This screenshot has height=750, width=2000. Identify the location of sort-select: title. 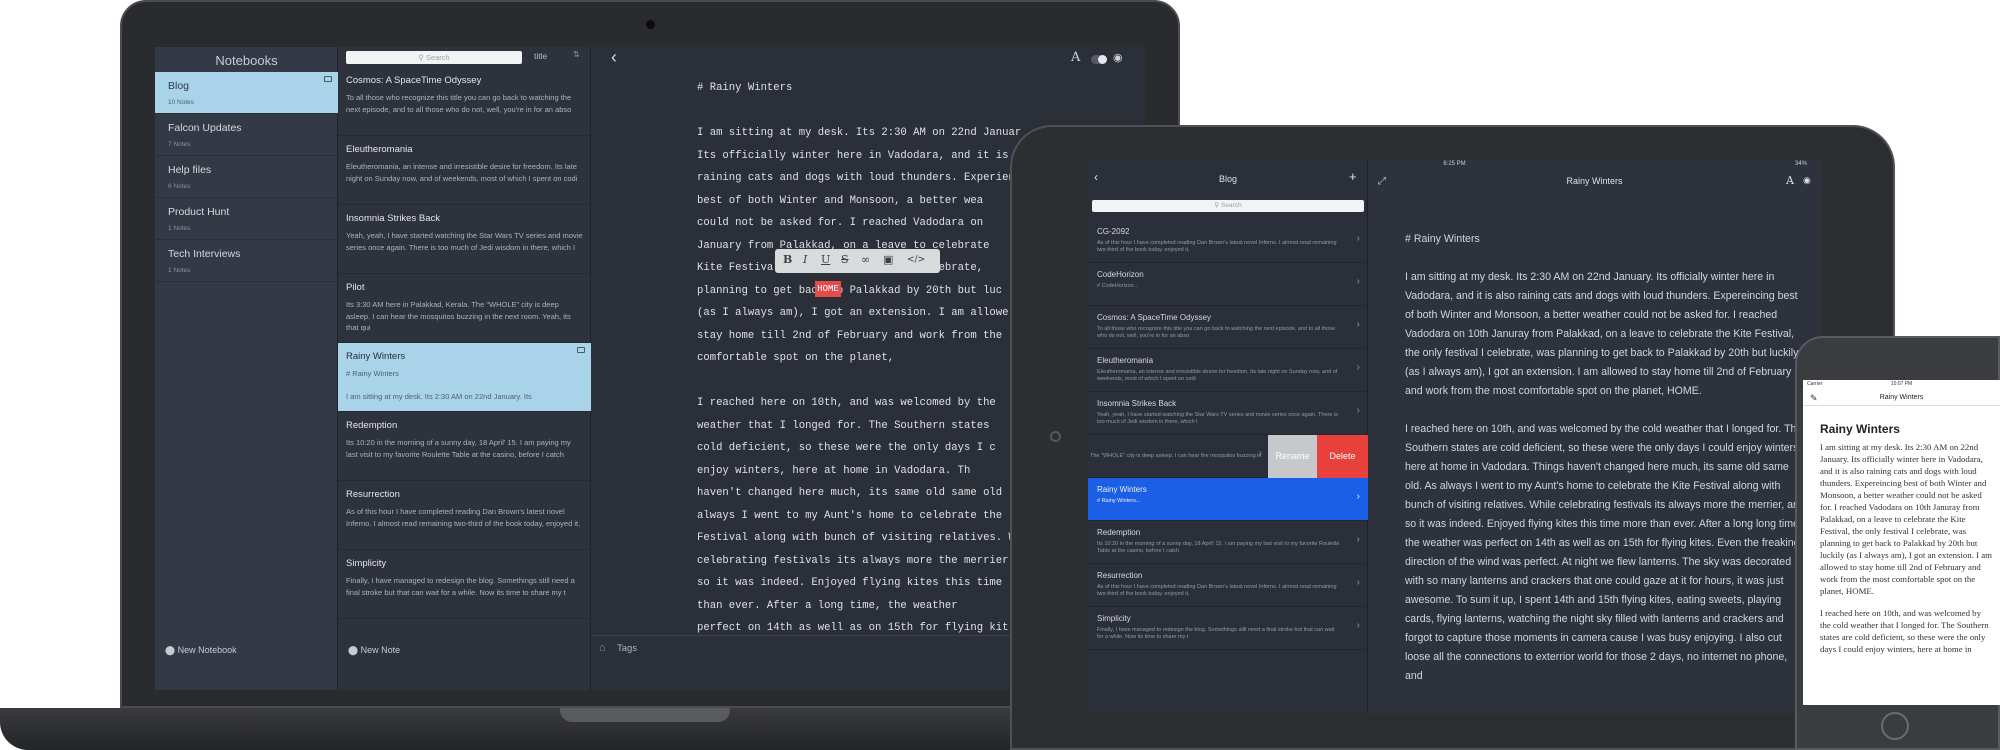
(540, 56).